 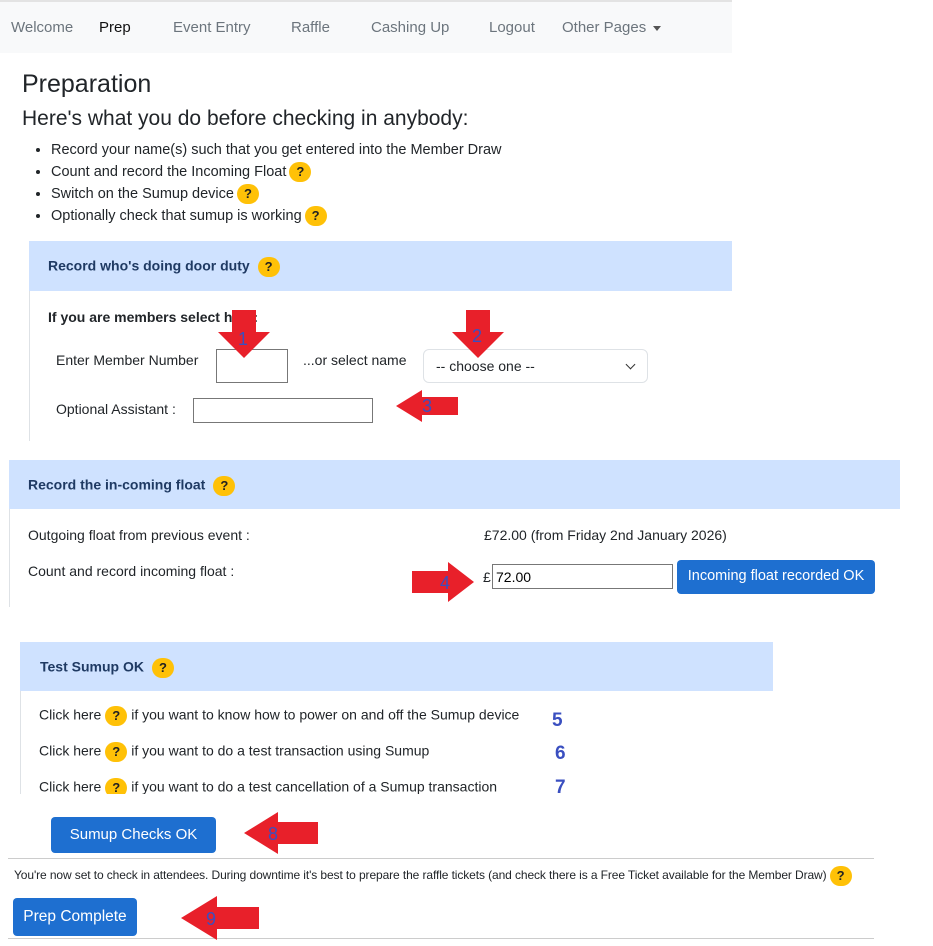 What do you see at coordinates (87, 84) in the screenshot?
I see `page-title: Preparation` at bounding box center [87, 84].